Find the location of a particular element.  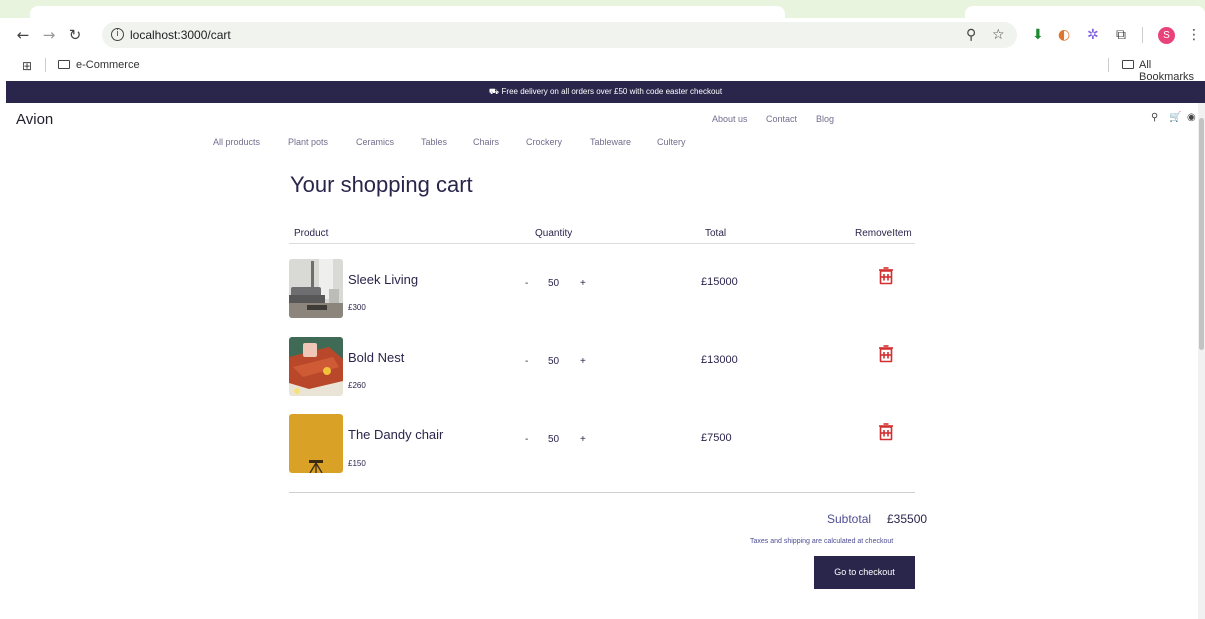

extension-icon: ◐ is located at coordinates (1064, 35).